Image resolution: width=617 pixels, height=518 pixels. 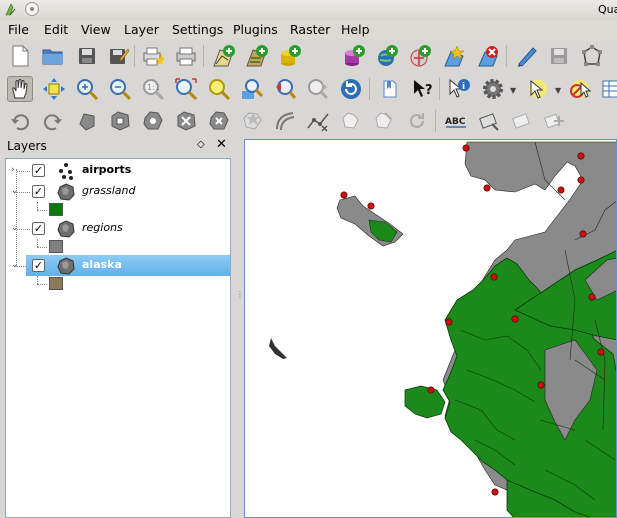 I want to click on menu-help: Help, so click(x=355, y=29).